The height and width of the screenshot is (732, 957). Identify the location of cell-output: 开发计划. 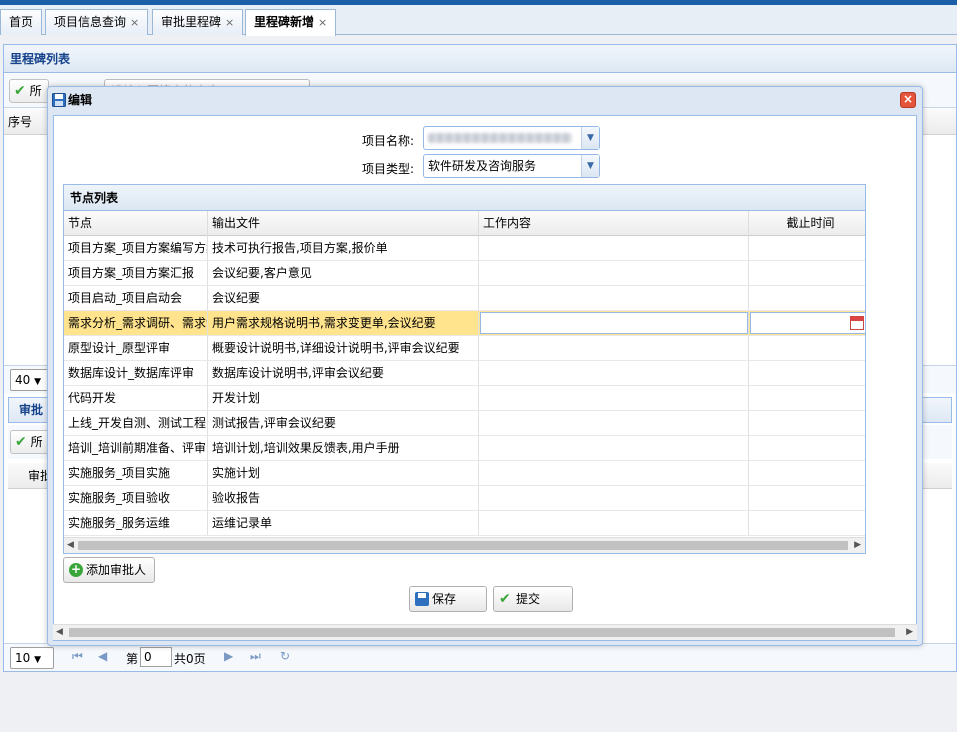
(343, 398).